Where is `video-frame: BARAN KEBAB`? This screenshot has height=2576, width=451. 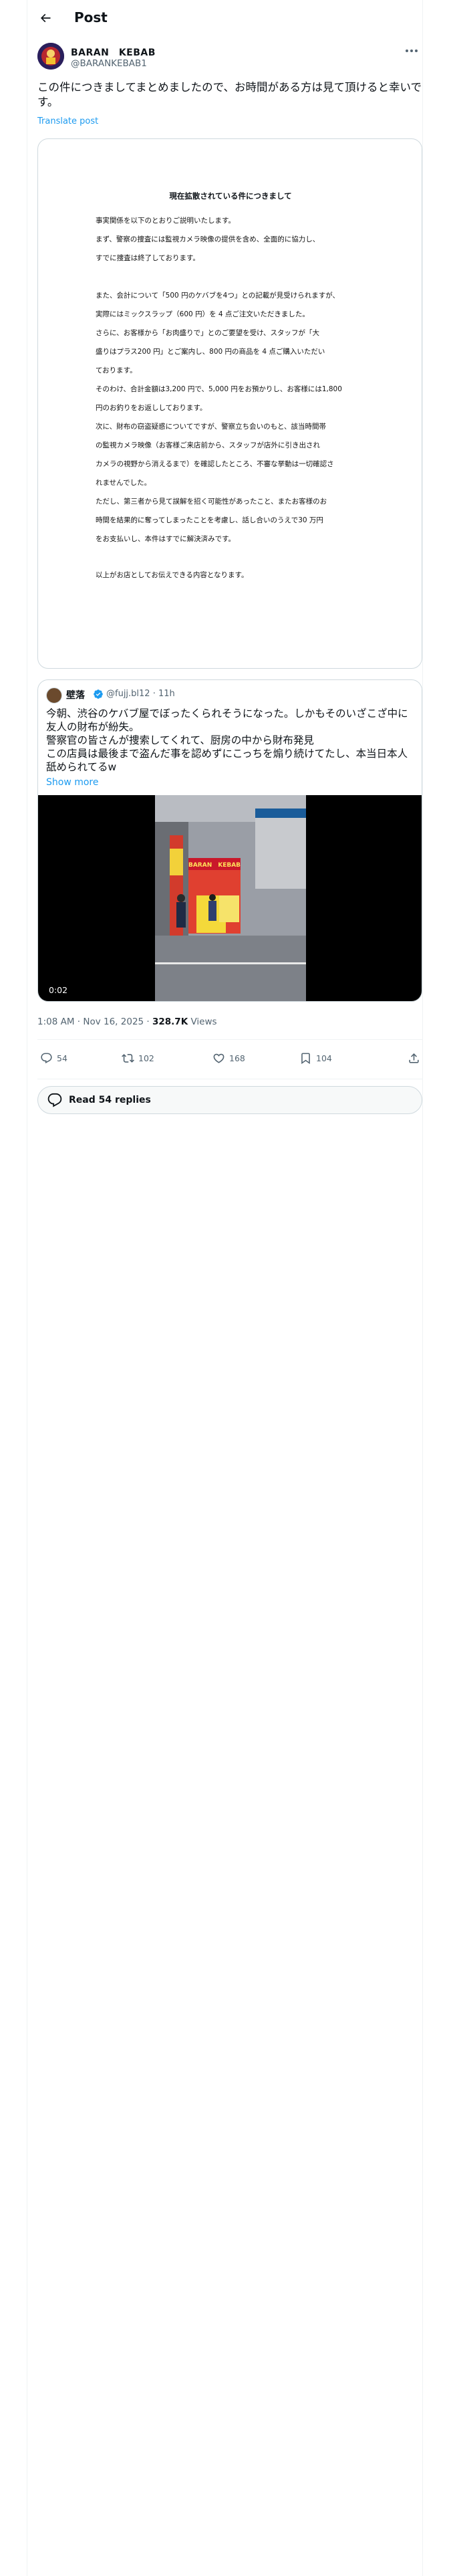 video-frame: BARAN KEBAB is located at coordinates (230, 898).